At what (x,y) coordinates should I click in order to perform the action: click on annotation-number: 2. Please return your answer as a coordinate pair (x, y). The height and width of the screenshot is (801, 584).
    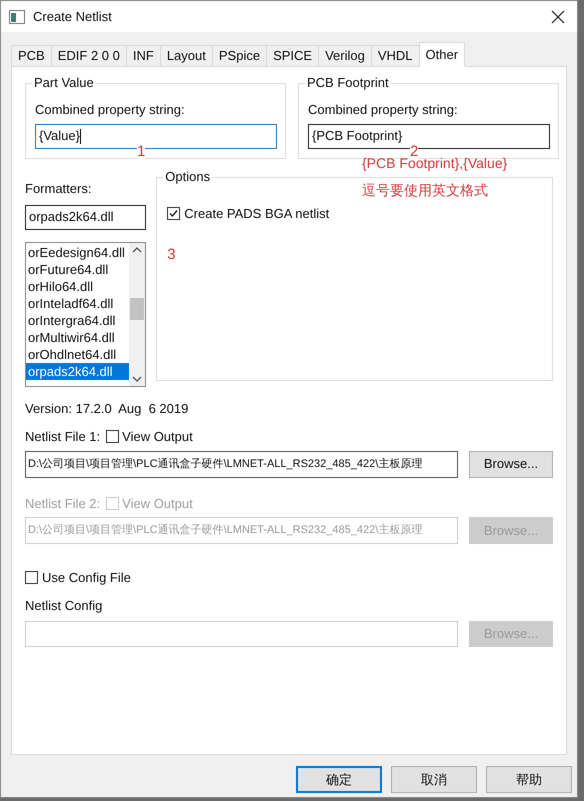
    Looking at the image, I should click on (414, 151).